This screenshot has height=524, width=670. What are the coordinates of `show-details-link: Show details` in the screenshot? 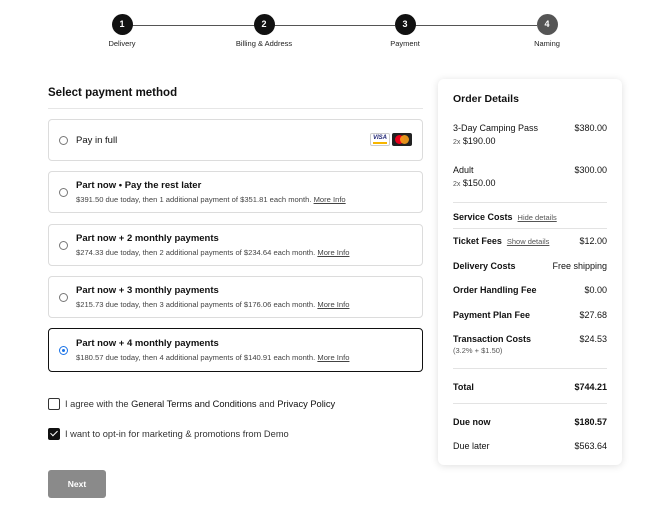 It's located at (528, 241).